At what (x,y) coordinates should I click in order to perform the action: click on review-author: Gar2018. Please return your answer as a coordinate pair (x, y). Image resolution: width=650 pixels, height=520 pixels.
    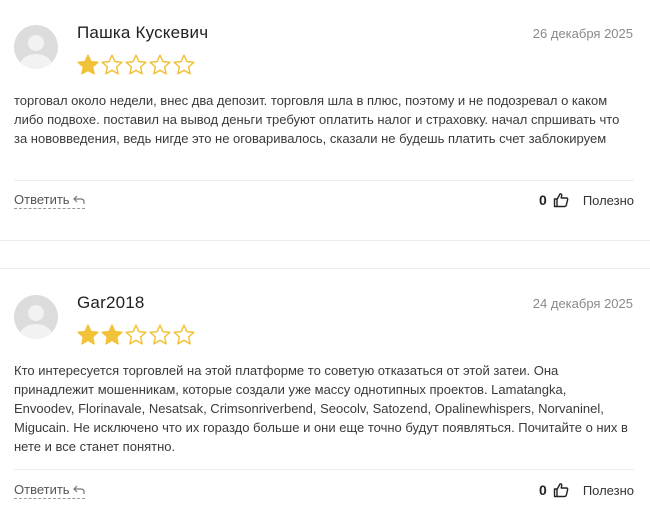
    Looking at the image, I should click on (111, 302).